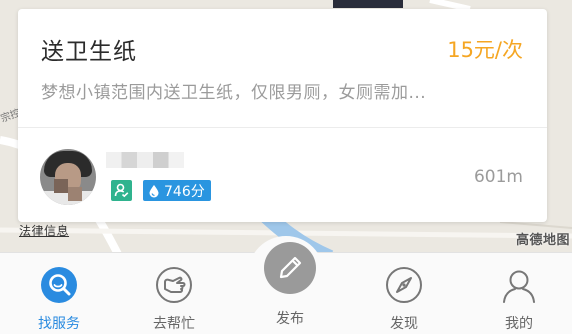  I want to click on tab-label: 找服务, so click(59, 324).